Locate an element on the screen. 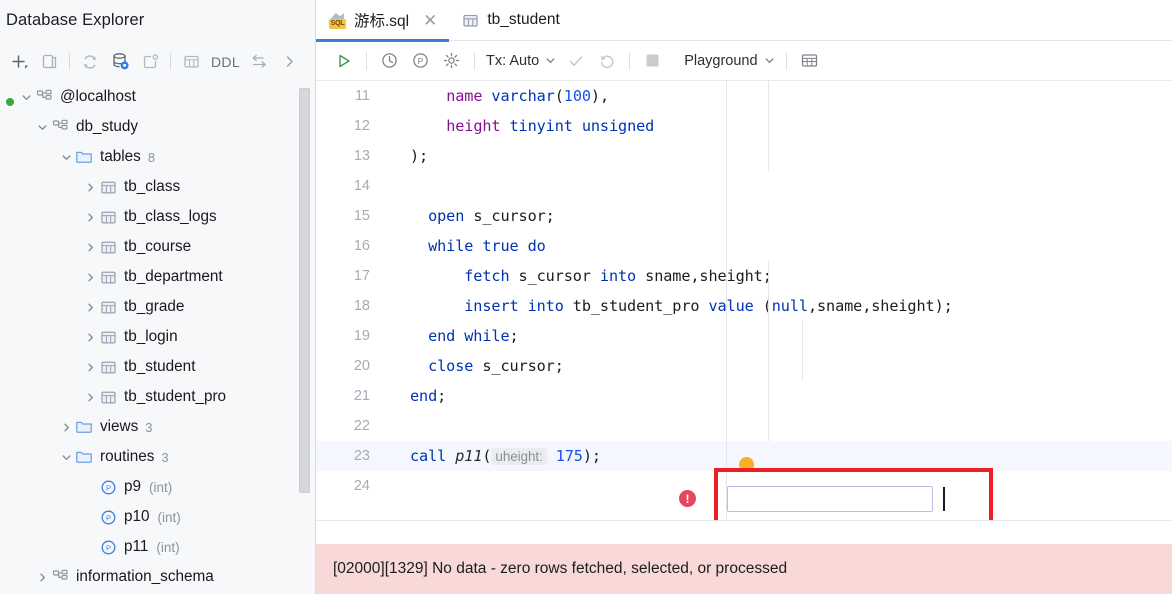 The width and height of the screenshot is (1172, 594). code-line: 24 is located at coordinates (744, 486).